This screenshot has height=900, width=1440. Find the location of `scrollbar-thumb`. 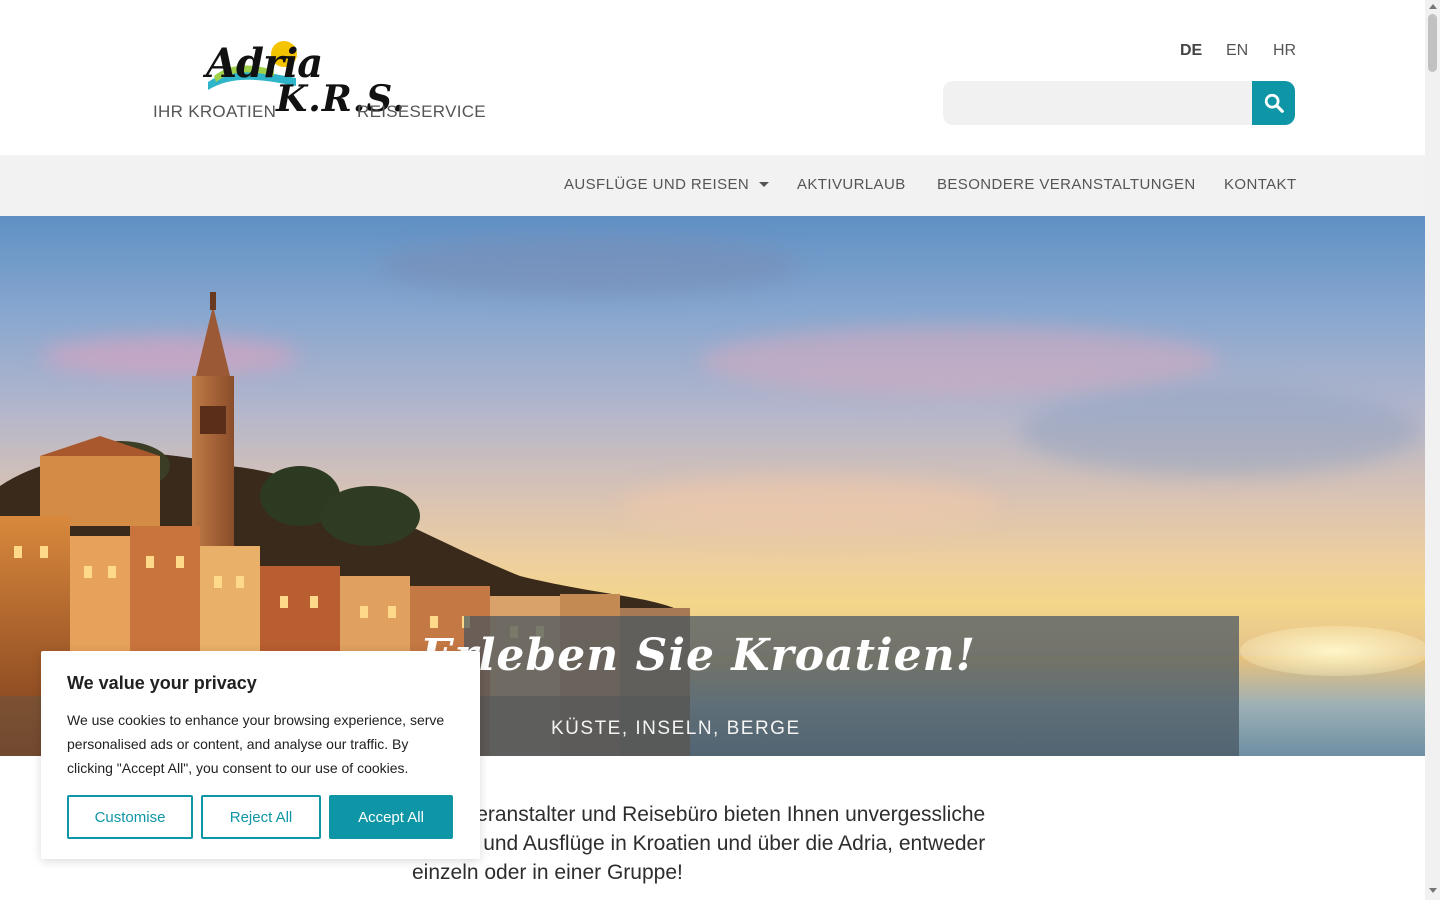

scrollbar-thumb is located at coordinates (1432, 43).